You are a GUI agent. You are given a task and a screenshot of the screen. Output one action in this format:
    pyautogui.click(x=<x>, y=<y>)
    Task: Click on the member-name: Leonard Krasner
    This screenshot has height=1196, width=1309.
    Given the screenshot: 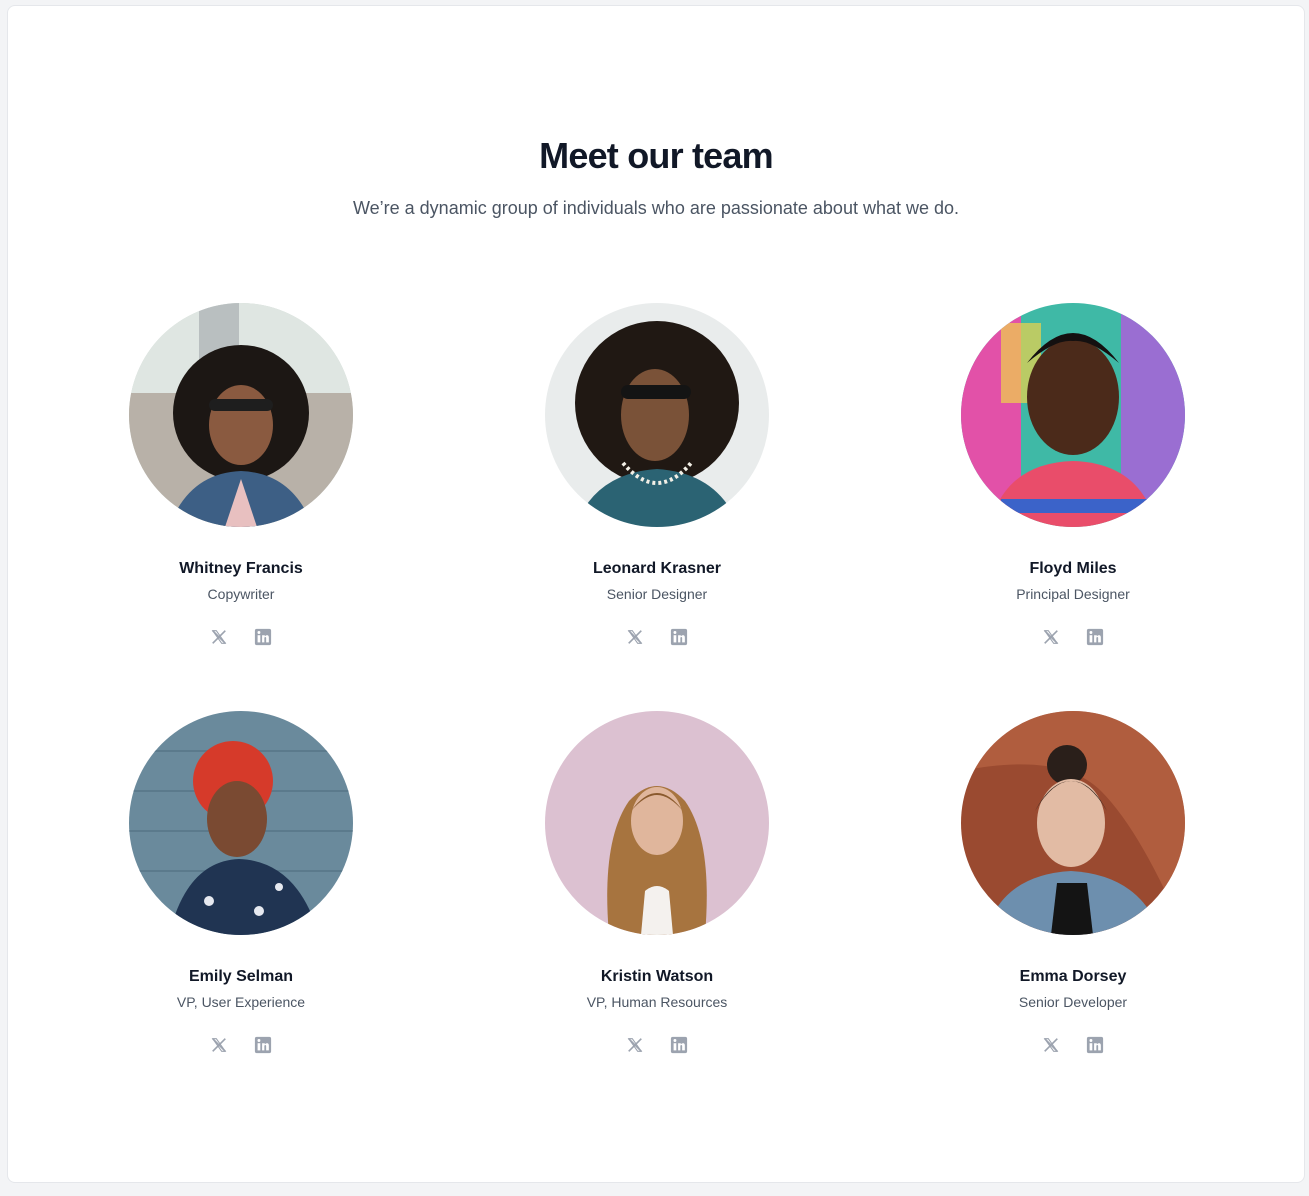 What is the action you would take?
    pyautogui.click(x=657, y=568)
    